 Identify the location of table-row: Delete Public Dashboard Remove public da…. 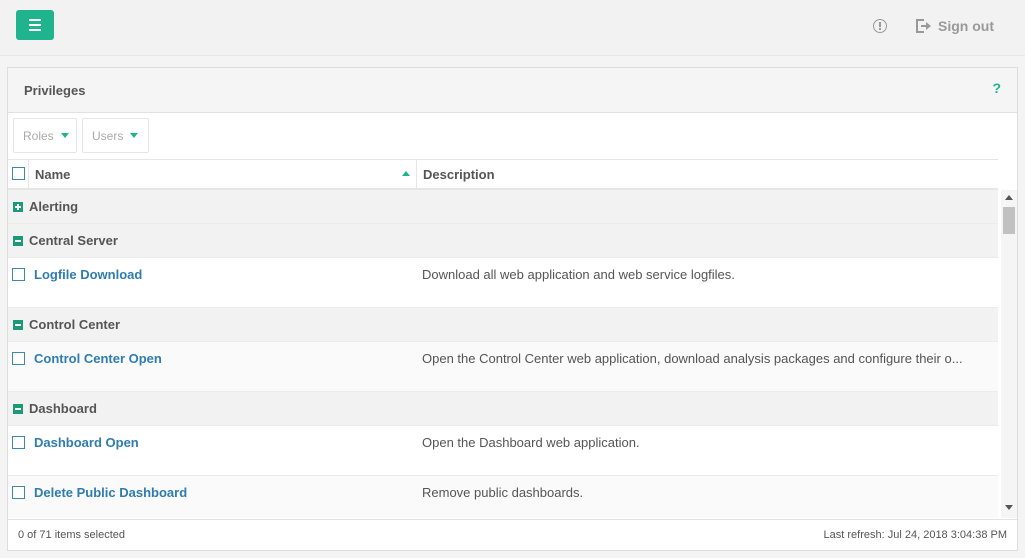
(503, 497).